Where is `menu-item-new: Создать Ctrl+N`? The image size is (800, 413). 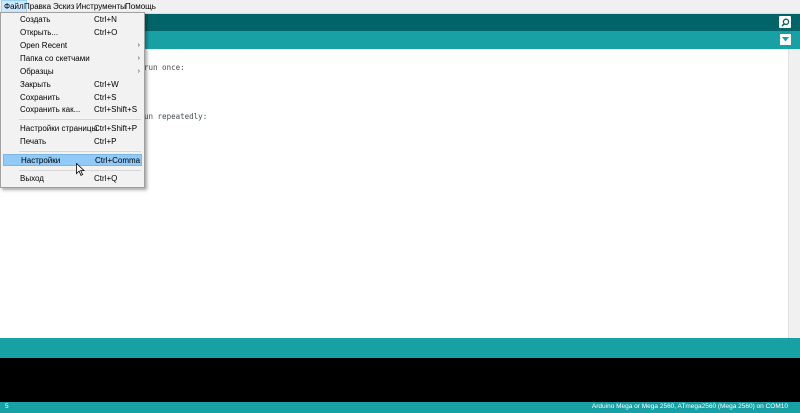 menu-item-new: Создать Ctrl+N is located at coordinates (72, 20).